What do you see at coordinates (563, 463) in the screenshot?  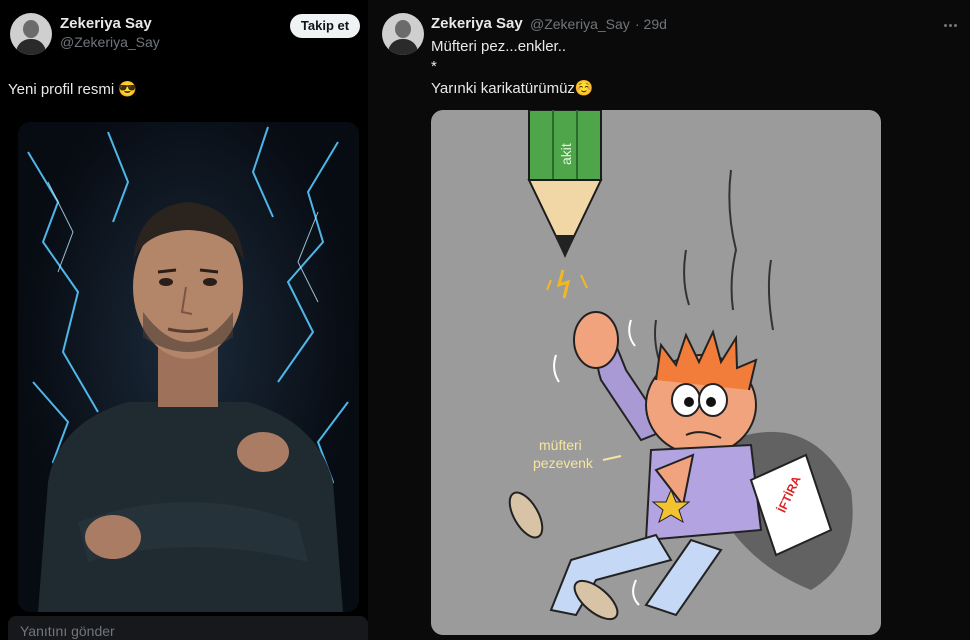 I see `cartoon-caption-line2: pezevenk` at bounding box center [563, 463].